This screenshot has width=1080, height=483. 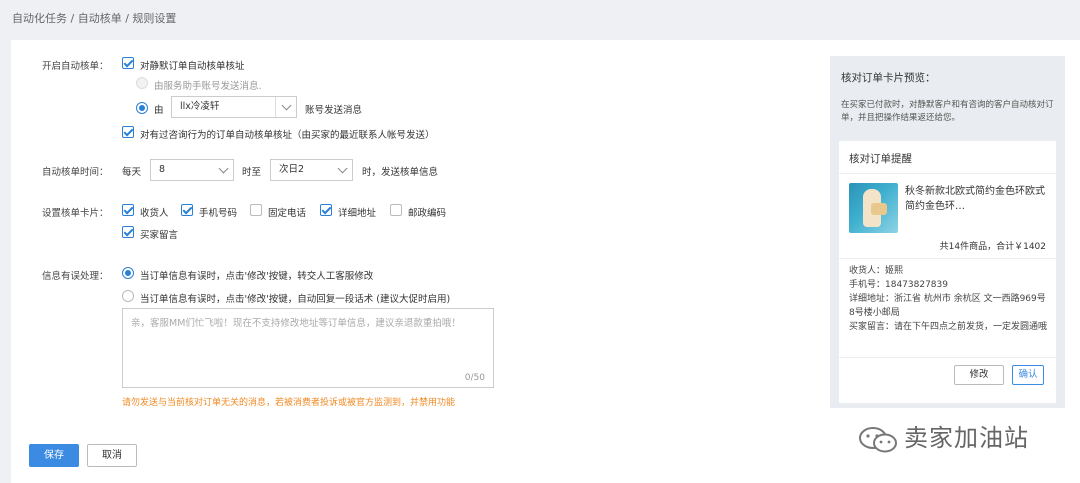 I want to click on start-hour-select: 8, so click(x=192, y=170).